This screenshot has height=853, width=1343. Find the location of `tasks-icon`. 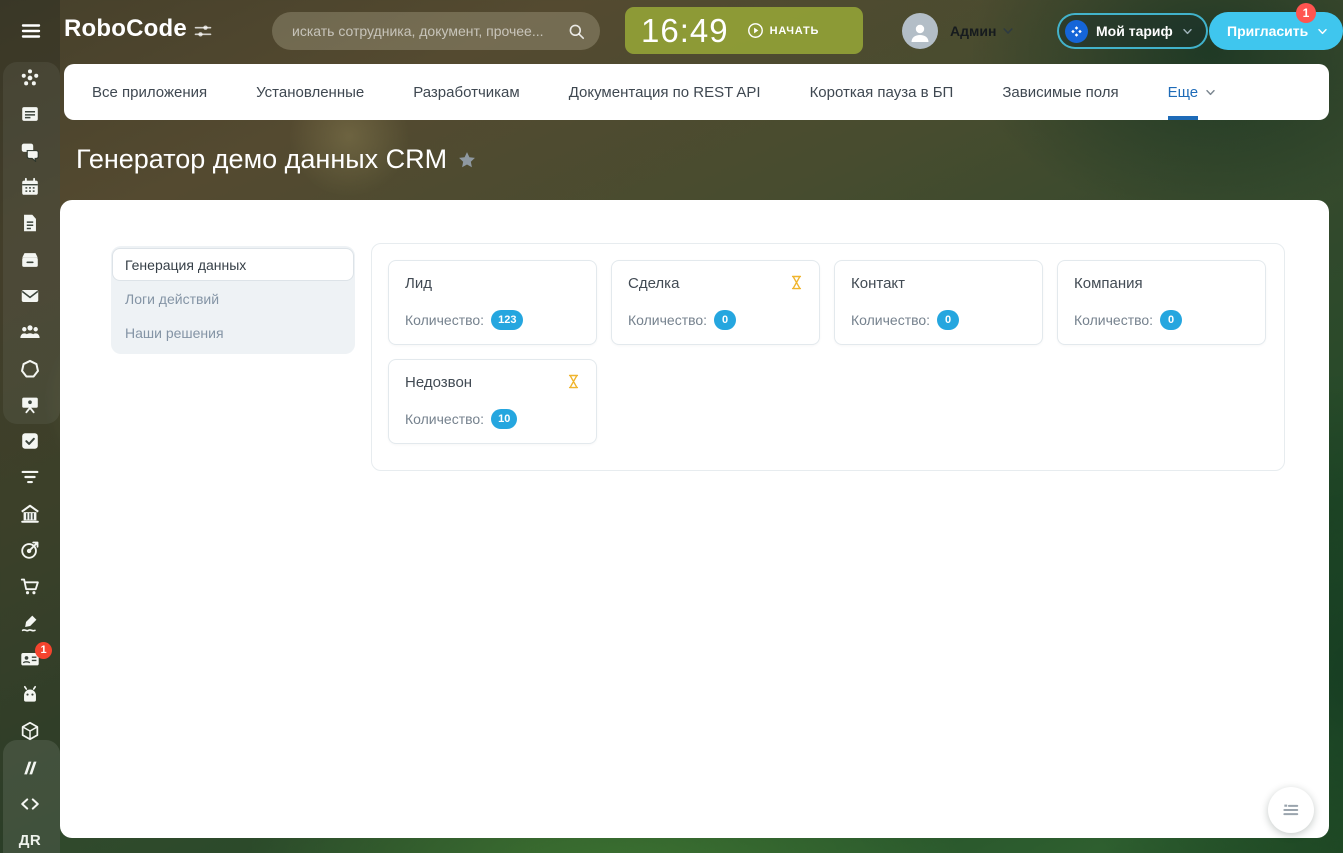

tasks-icon is located at coordinates (30, 441).